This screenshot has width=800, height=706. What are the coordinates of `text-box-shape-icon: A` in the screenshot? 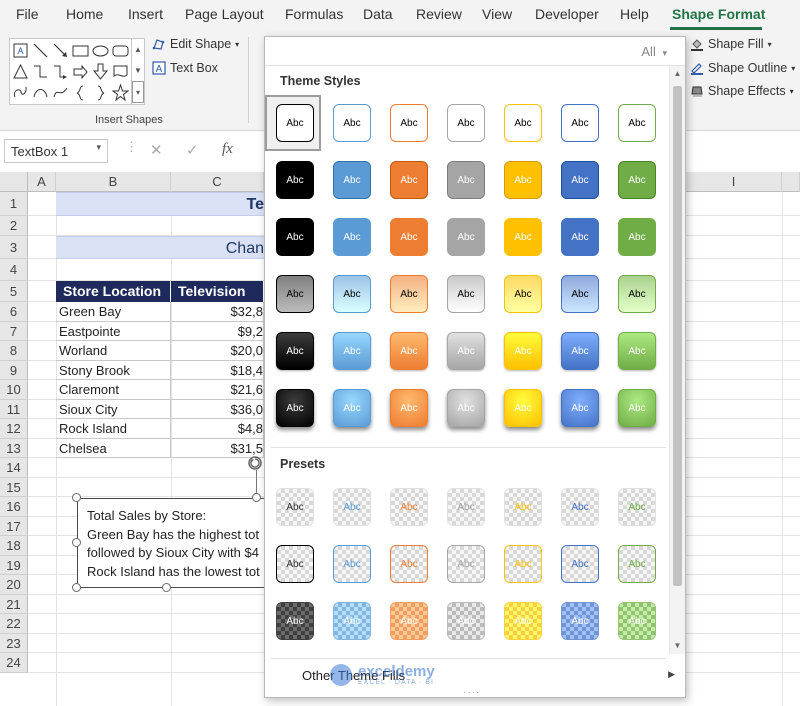 It's located at (20, 50).